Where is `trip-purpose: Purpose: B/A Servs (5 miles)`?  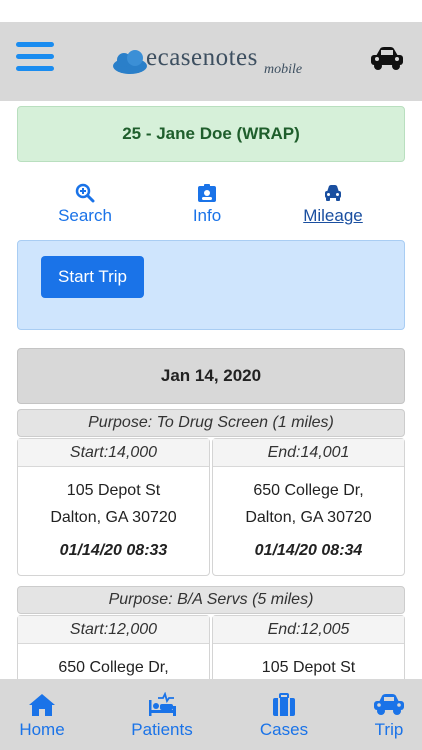
trip-purpose: Purpose: B/A Servs (5 miles) is located at coordinates (211, 600).